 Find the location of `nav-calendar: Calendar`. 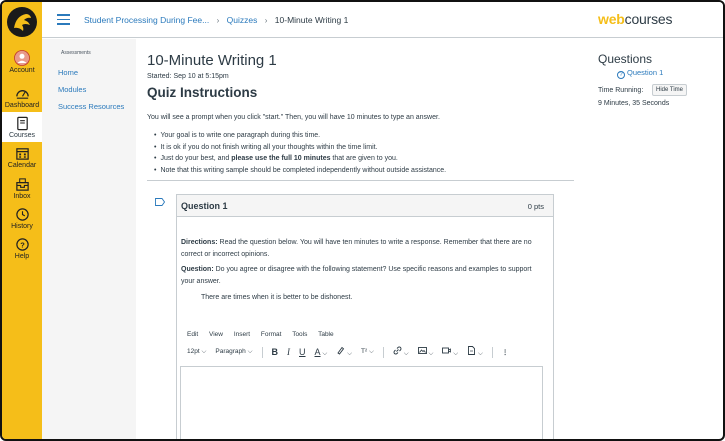

nav-calendar: Calendar is located at coordinates (22, 157).